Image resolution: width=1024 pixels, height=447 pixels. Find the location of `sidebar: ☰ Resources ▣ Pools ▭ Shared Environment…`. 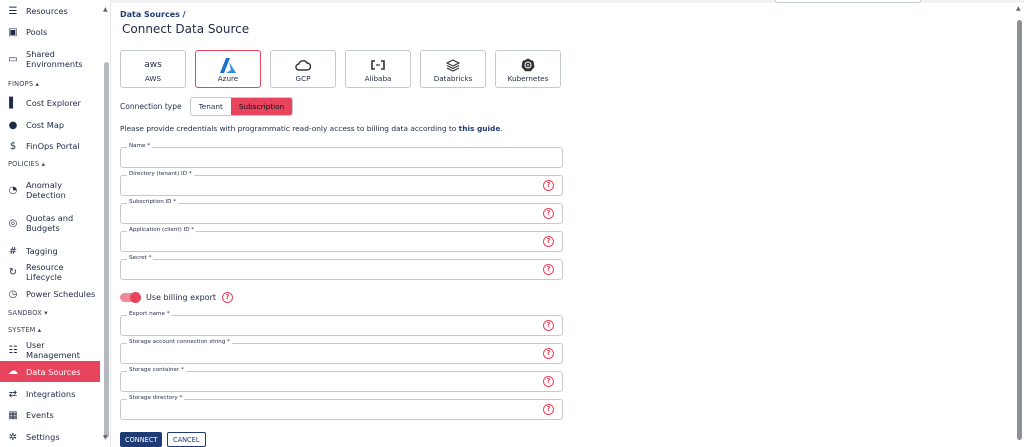

sidebar: ☰ Resources ▣ Pools ▭ Shared Environment… is located at coordinates (55, 223).